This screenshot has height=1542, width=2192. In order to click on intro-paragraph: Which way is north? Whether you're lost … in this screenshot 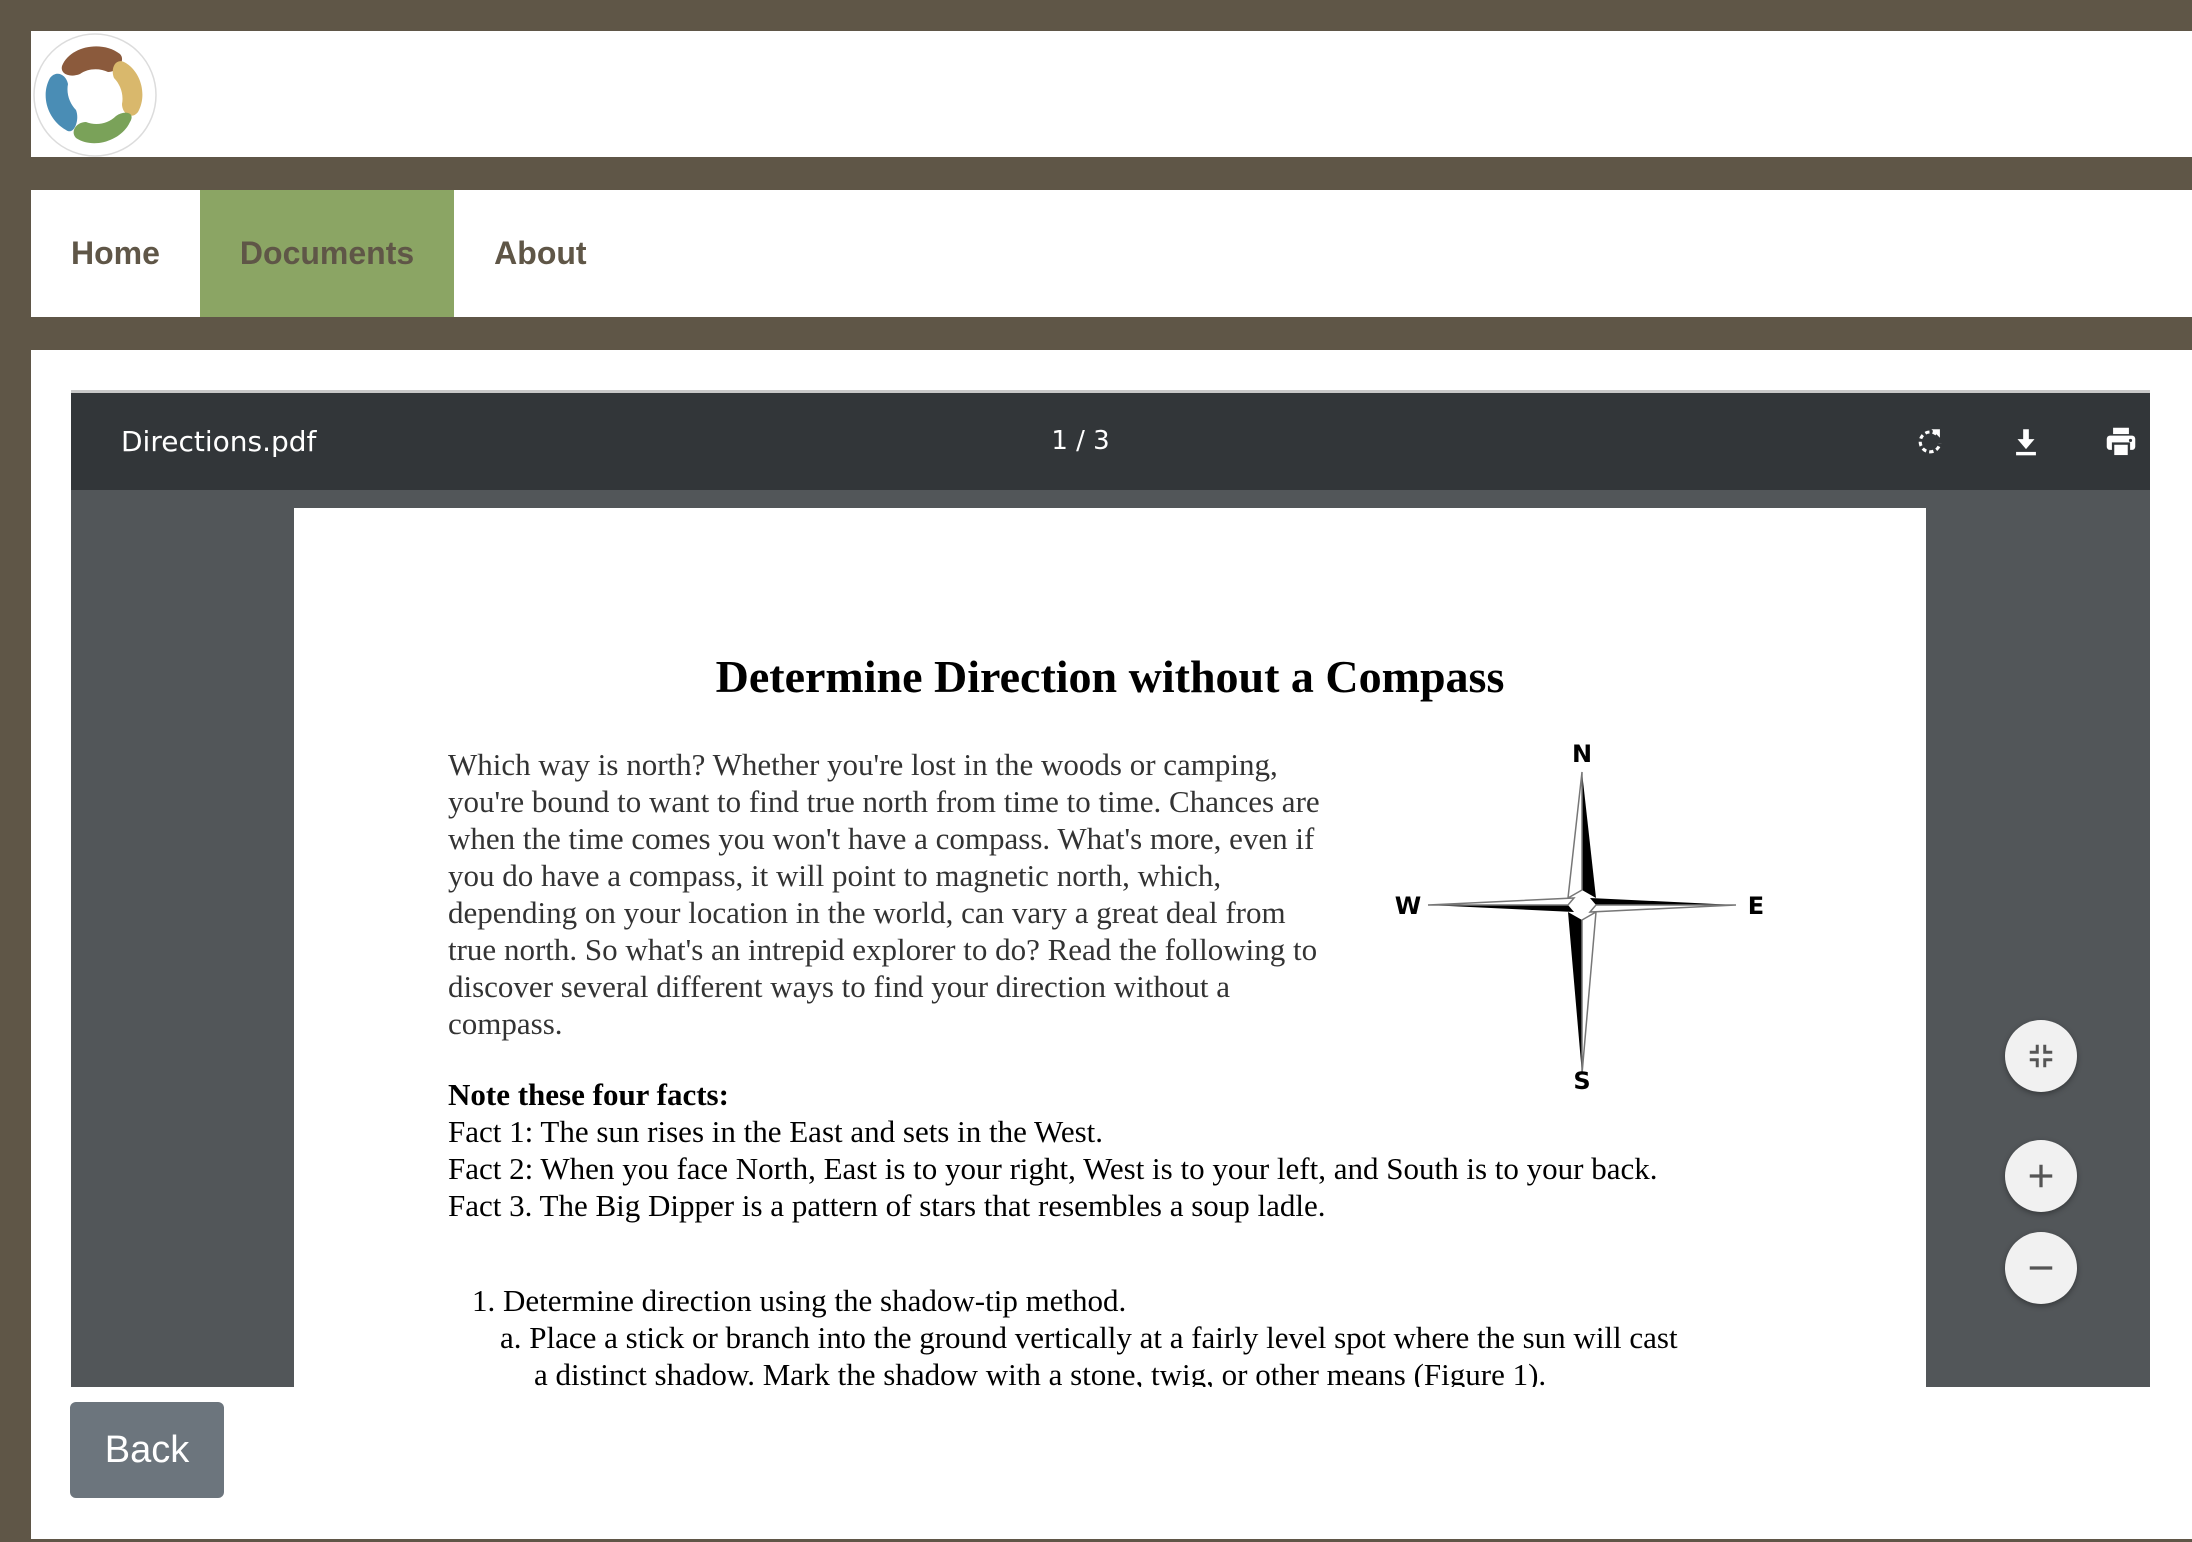, I will do `click(903, 894)`.